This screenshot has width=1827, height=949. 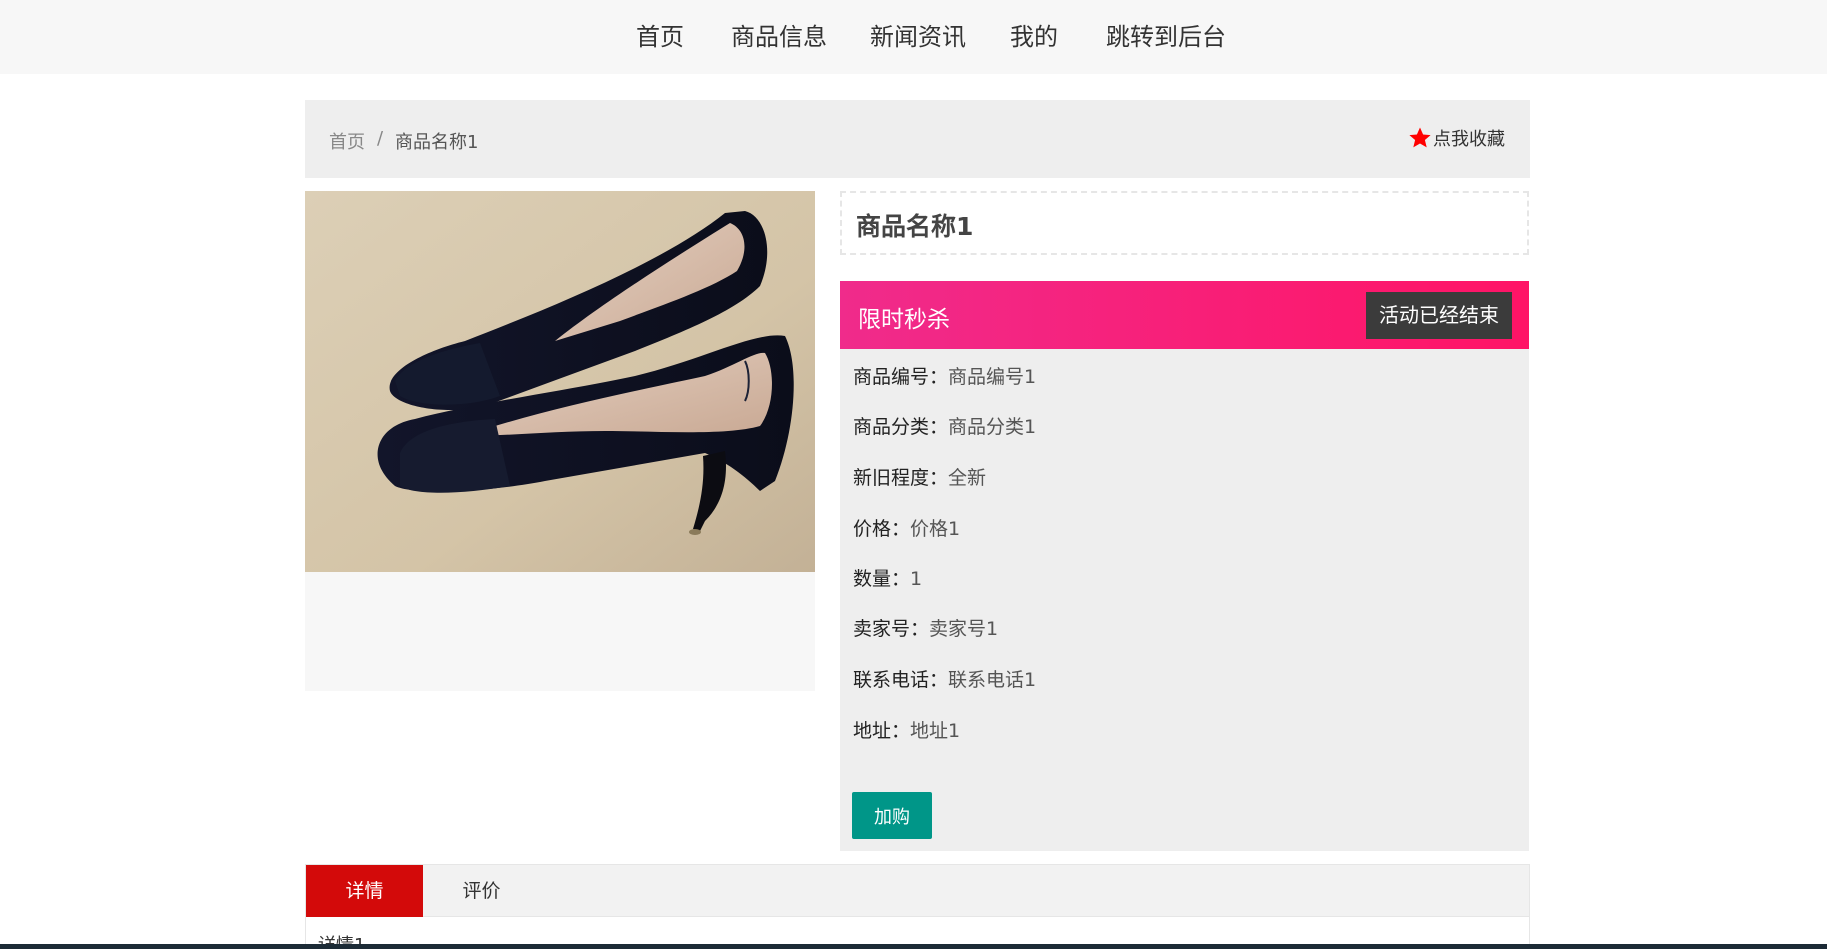 I want to click on nav-item-mine: 我的, so click(x=1034, y=37).